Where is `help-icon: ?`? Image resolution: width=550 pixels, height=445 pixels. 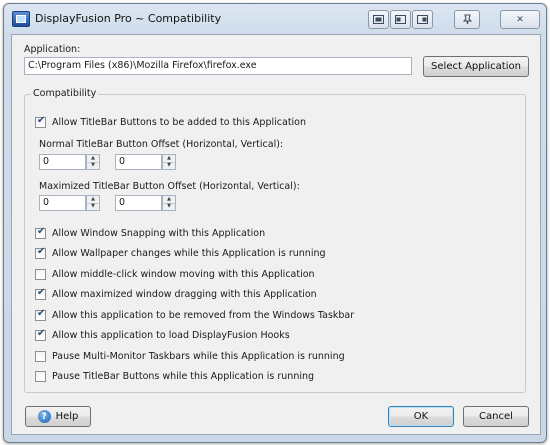 help-icon: ? is located at coordinates (44, 416).